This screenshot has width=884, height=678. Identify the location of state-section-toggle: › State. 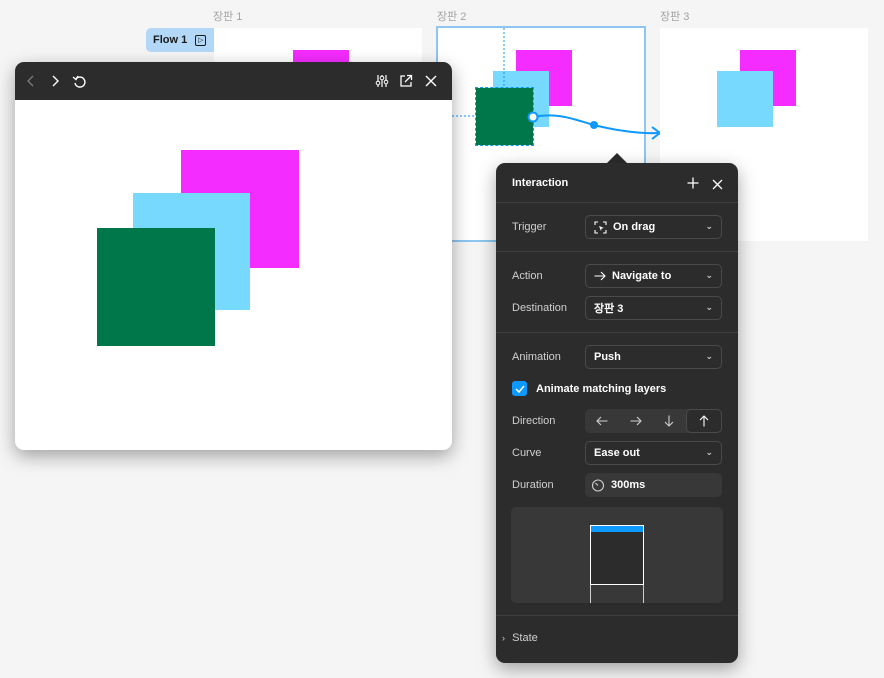
(520, 638).